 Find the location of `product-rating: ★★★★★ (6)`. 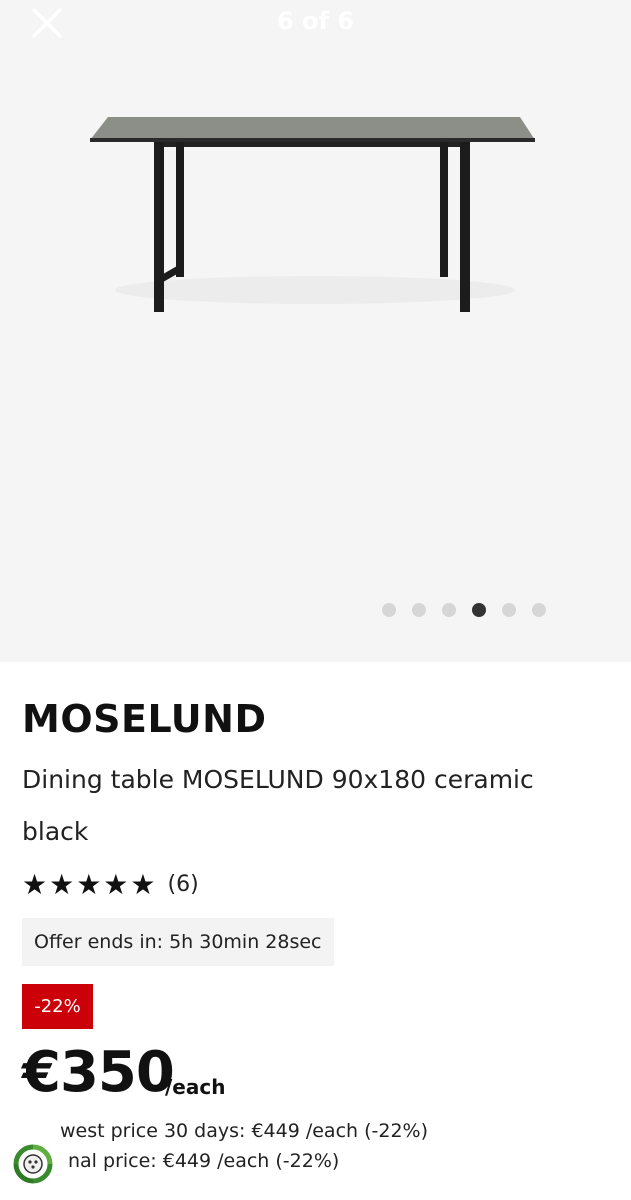

product-rating: ★★★★★ (6) is located at coordinates (110, 884).